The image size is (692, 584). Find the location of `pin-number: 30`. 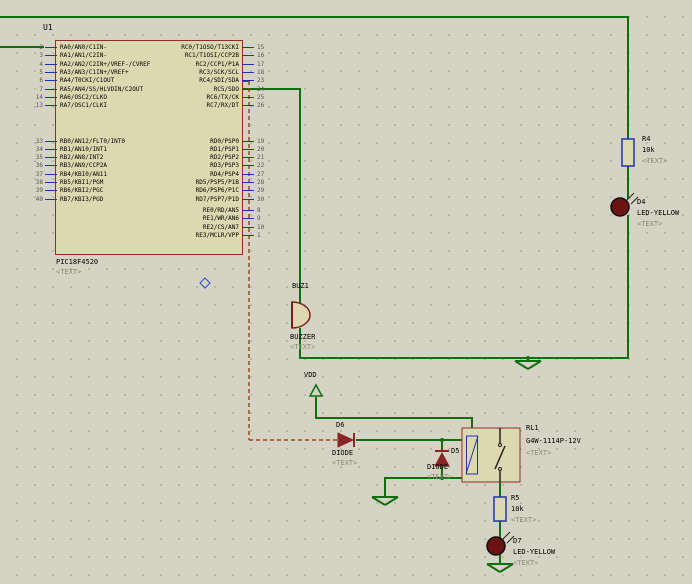

pin-number: 30 is located at coordinates (261, 199).